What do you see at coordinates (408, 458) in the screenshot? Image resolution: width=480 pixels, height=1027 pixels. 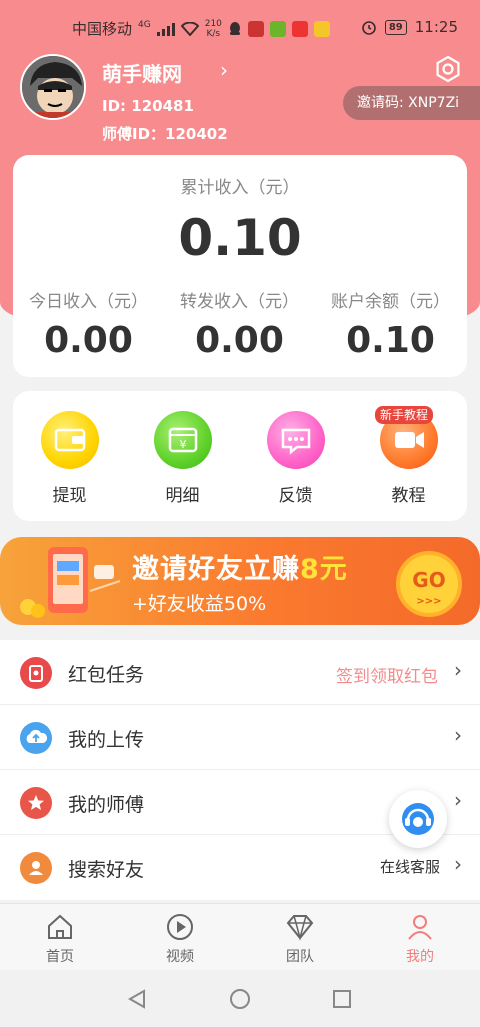 I see `action-tutorial: 教程` at bounding box center [408, 458].